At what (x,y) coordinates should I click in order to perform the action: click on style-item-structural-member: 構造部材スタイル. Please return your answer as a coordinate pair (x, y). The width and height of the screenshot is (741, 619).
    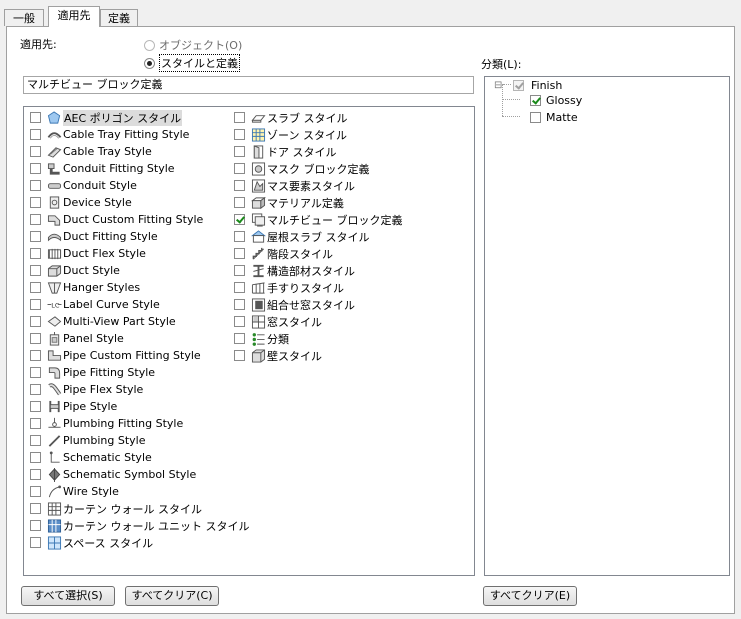
    Looking at the image, I should click on (294, 270).